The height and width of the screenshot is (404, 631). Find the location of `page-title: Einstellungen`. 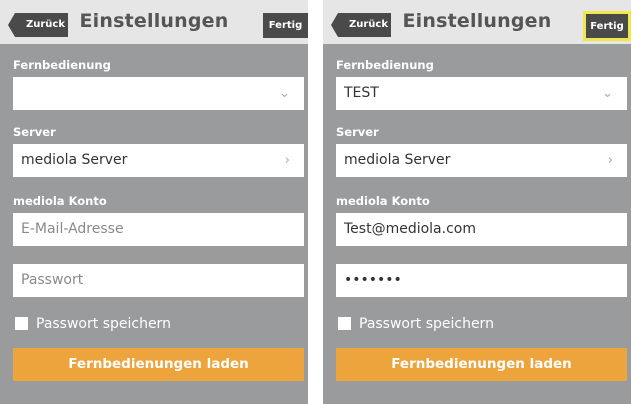

page-title: Einstellungen is located at coordinates (154, 21).